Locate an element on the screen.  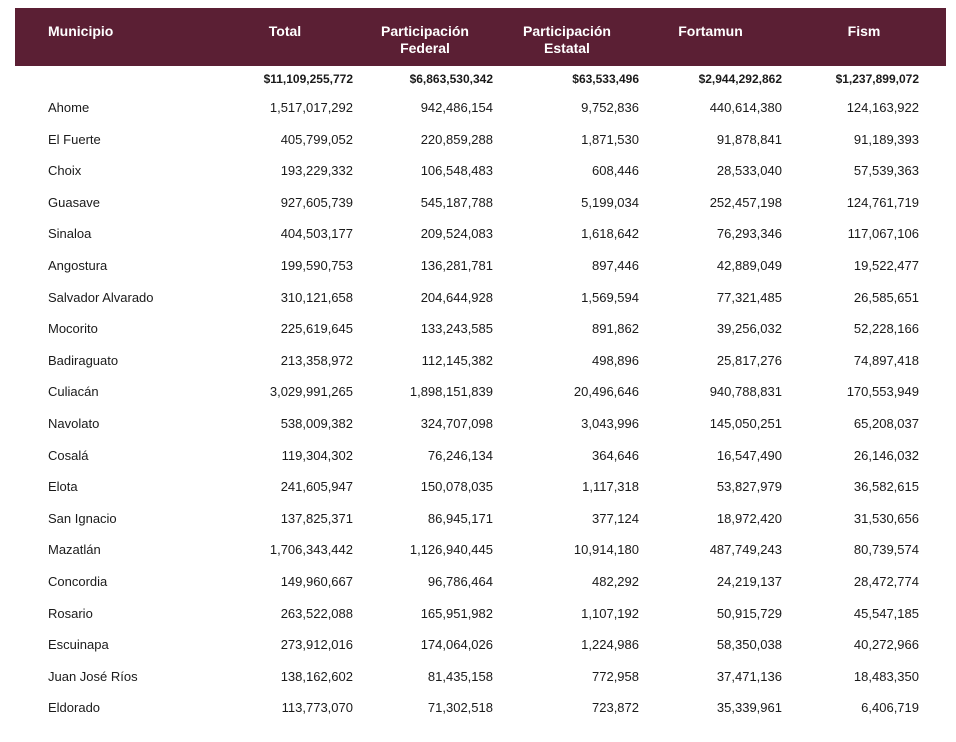
participacion-federal-cell: 1,126,940,445 is located at coordinates (451, 550).